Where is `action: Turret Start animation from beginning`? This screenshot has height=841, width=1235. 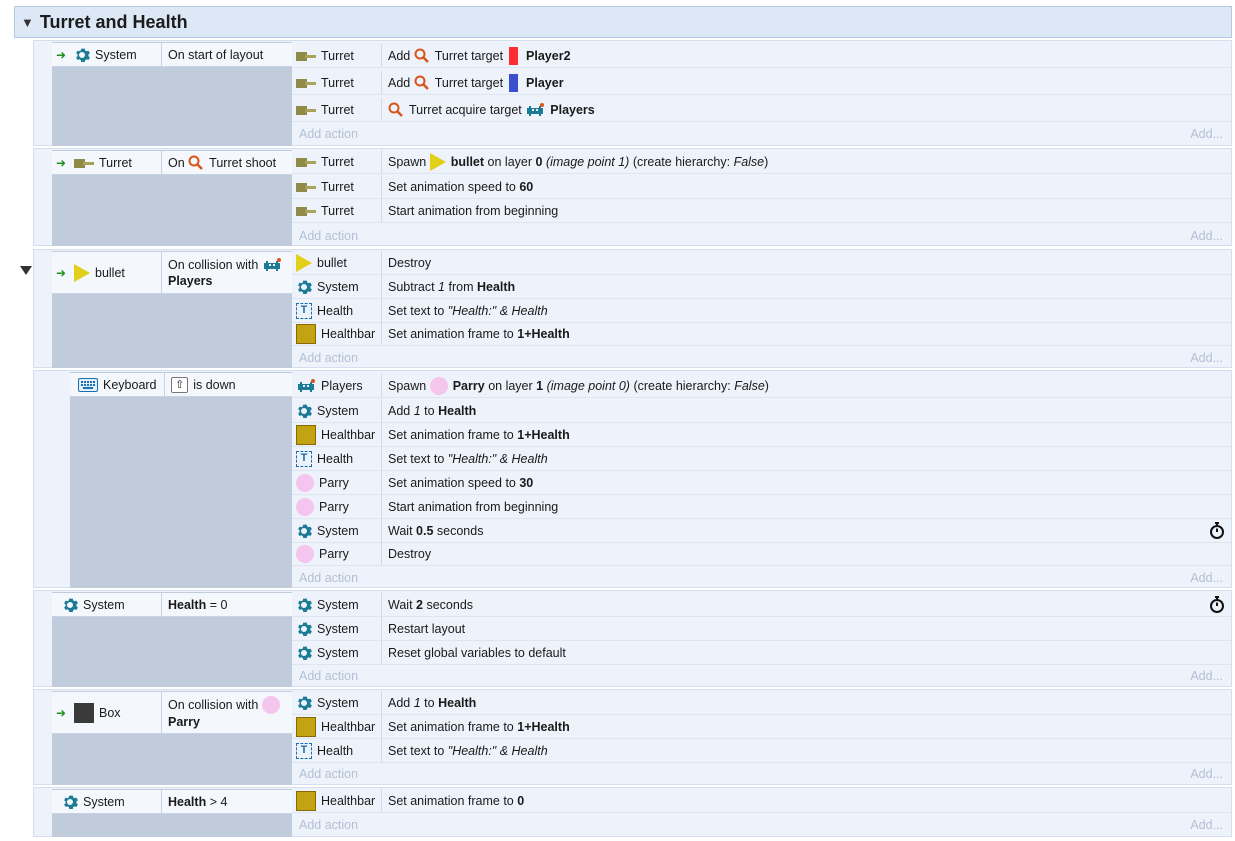
action: Turret Start animation from beginning is located at coordinates (761, 211).